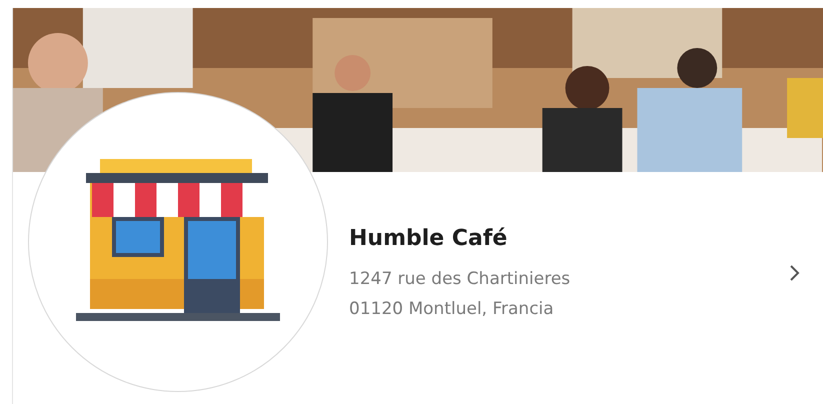  Describe the element at coordinates (428, 238) in the screenshot. I see `place-name: Humble Café` at that location.